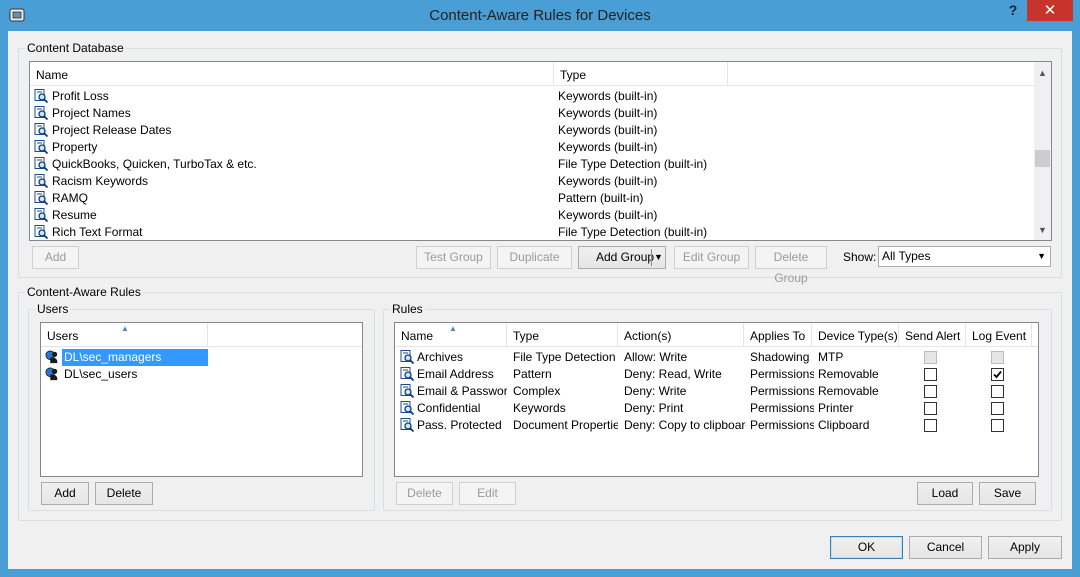 This screenshot has height=577, width=1080. I want to click on show-label: Show:, so click(860, 257).